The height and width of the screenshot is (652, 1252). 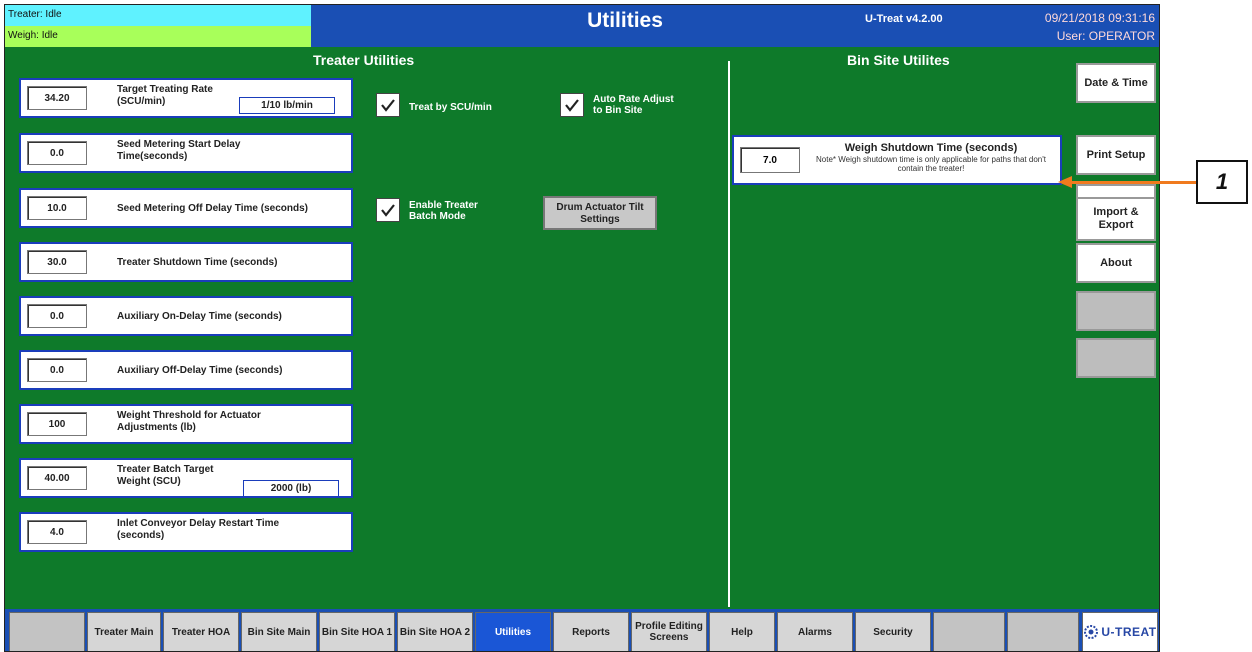 What do you see at coordinates (201, 631) in the screenshot?
I see `tab-treater-hoa: Treater HOA` at bounding box center [201, 631].